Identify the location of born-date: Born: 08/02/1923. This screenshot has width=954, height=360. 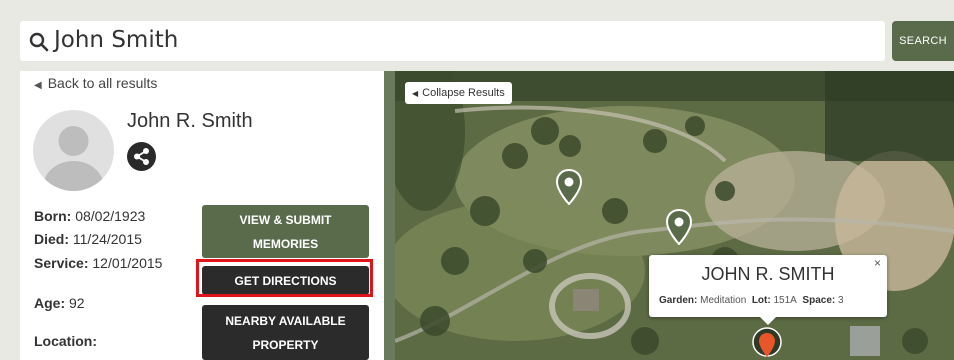
(90, 216).